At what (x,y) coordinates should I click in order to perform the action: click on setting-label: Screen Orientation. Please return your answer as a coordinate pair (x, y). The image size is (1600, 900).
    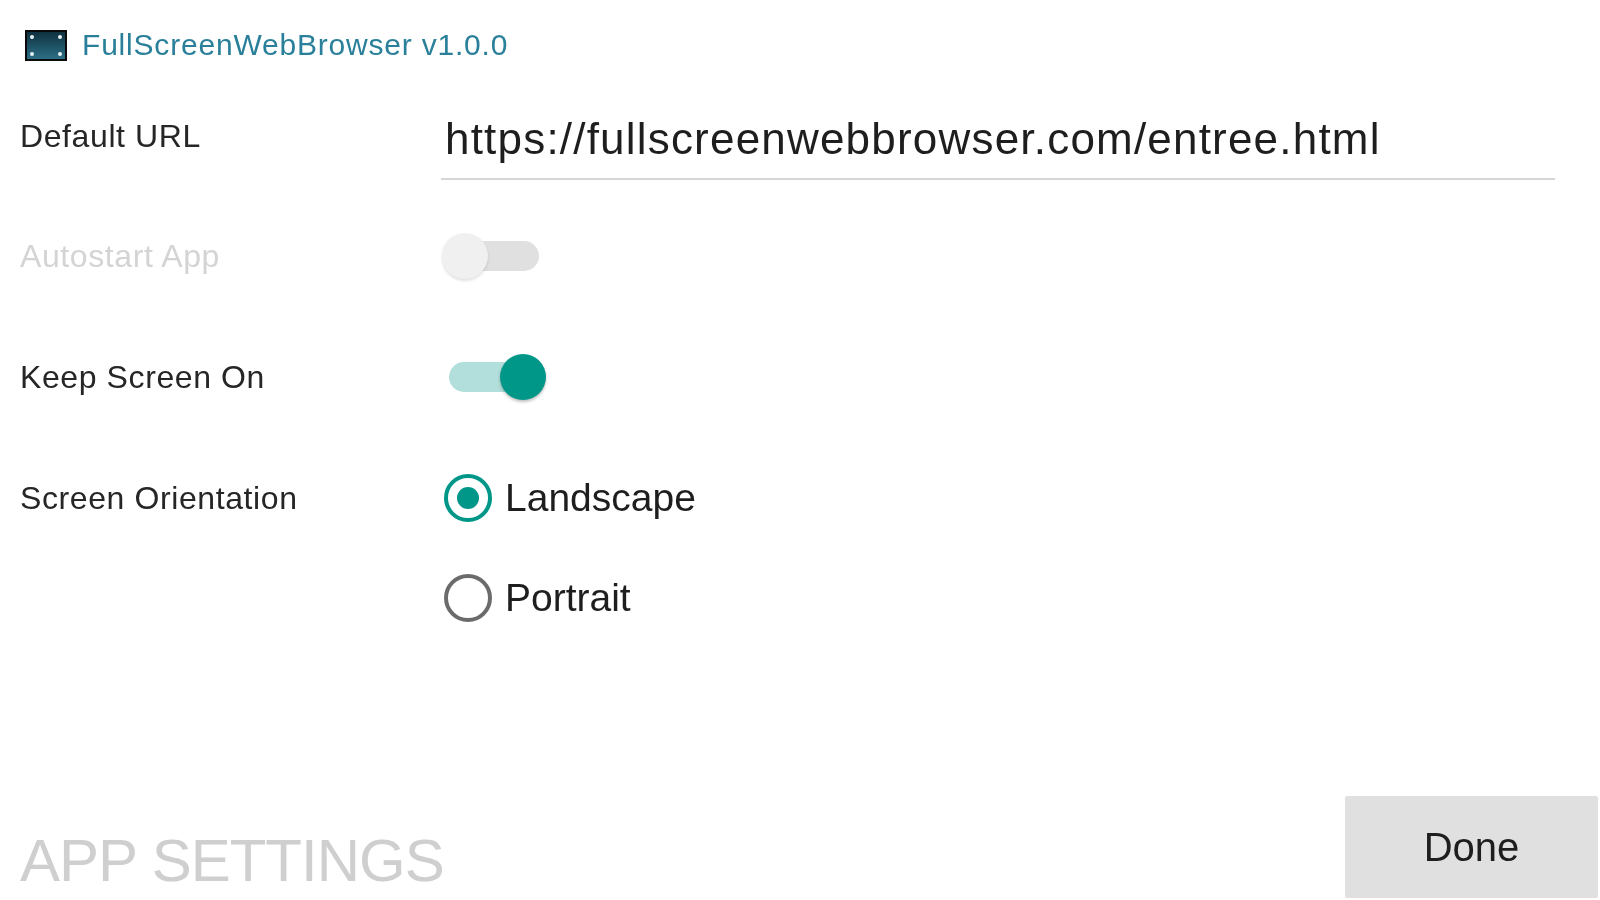
    Looking at the image, I should click on (159, 498).